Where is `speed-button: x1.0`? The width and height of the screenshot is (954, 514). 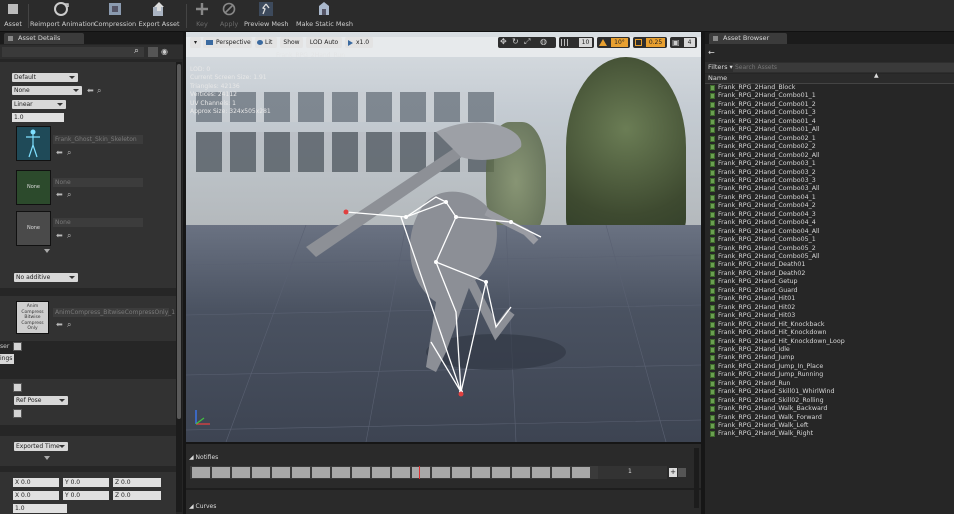
speed-button: x1.0 is located at coordinates (359, 42).